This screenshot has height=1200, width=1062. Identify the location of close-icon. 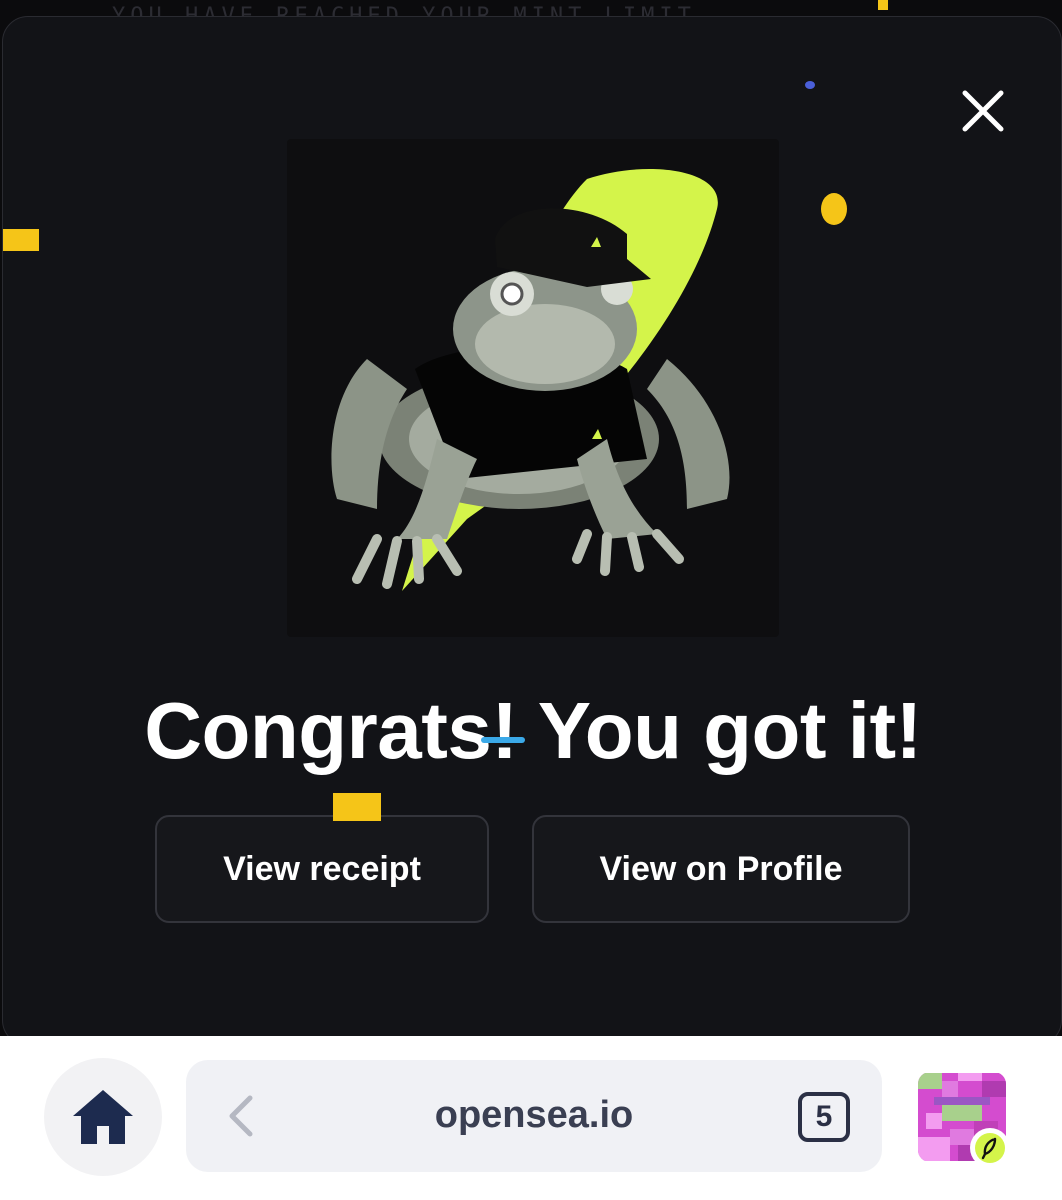
(983, 111).